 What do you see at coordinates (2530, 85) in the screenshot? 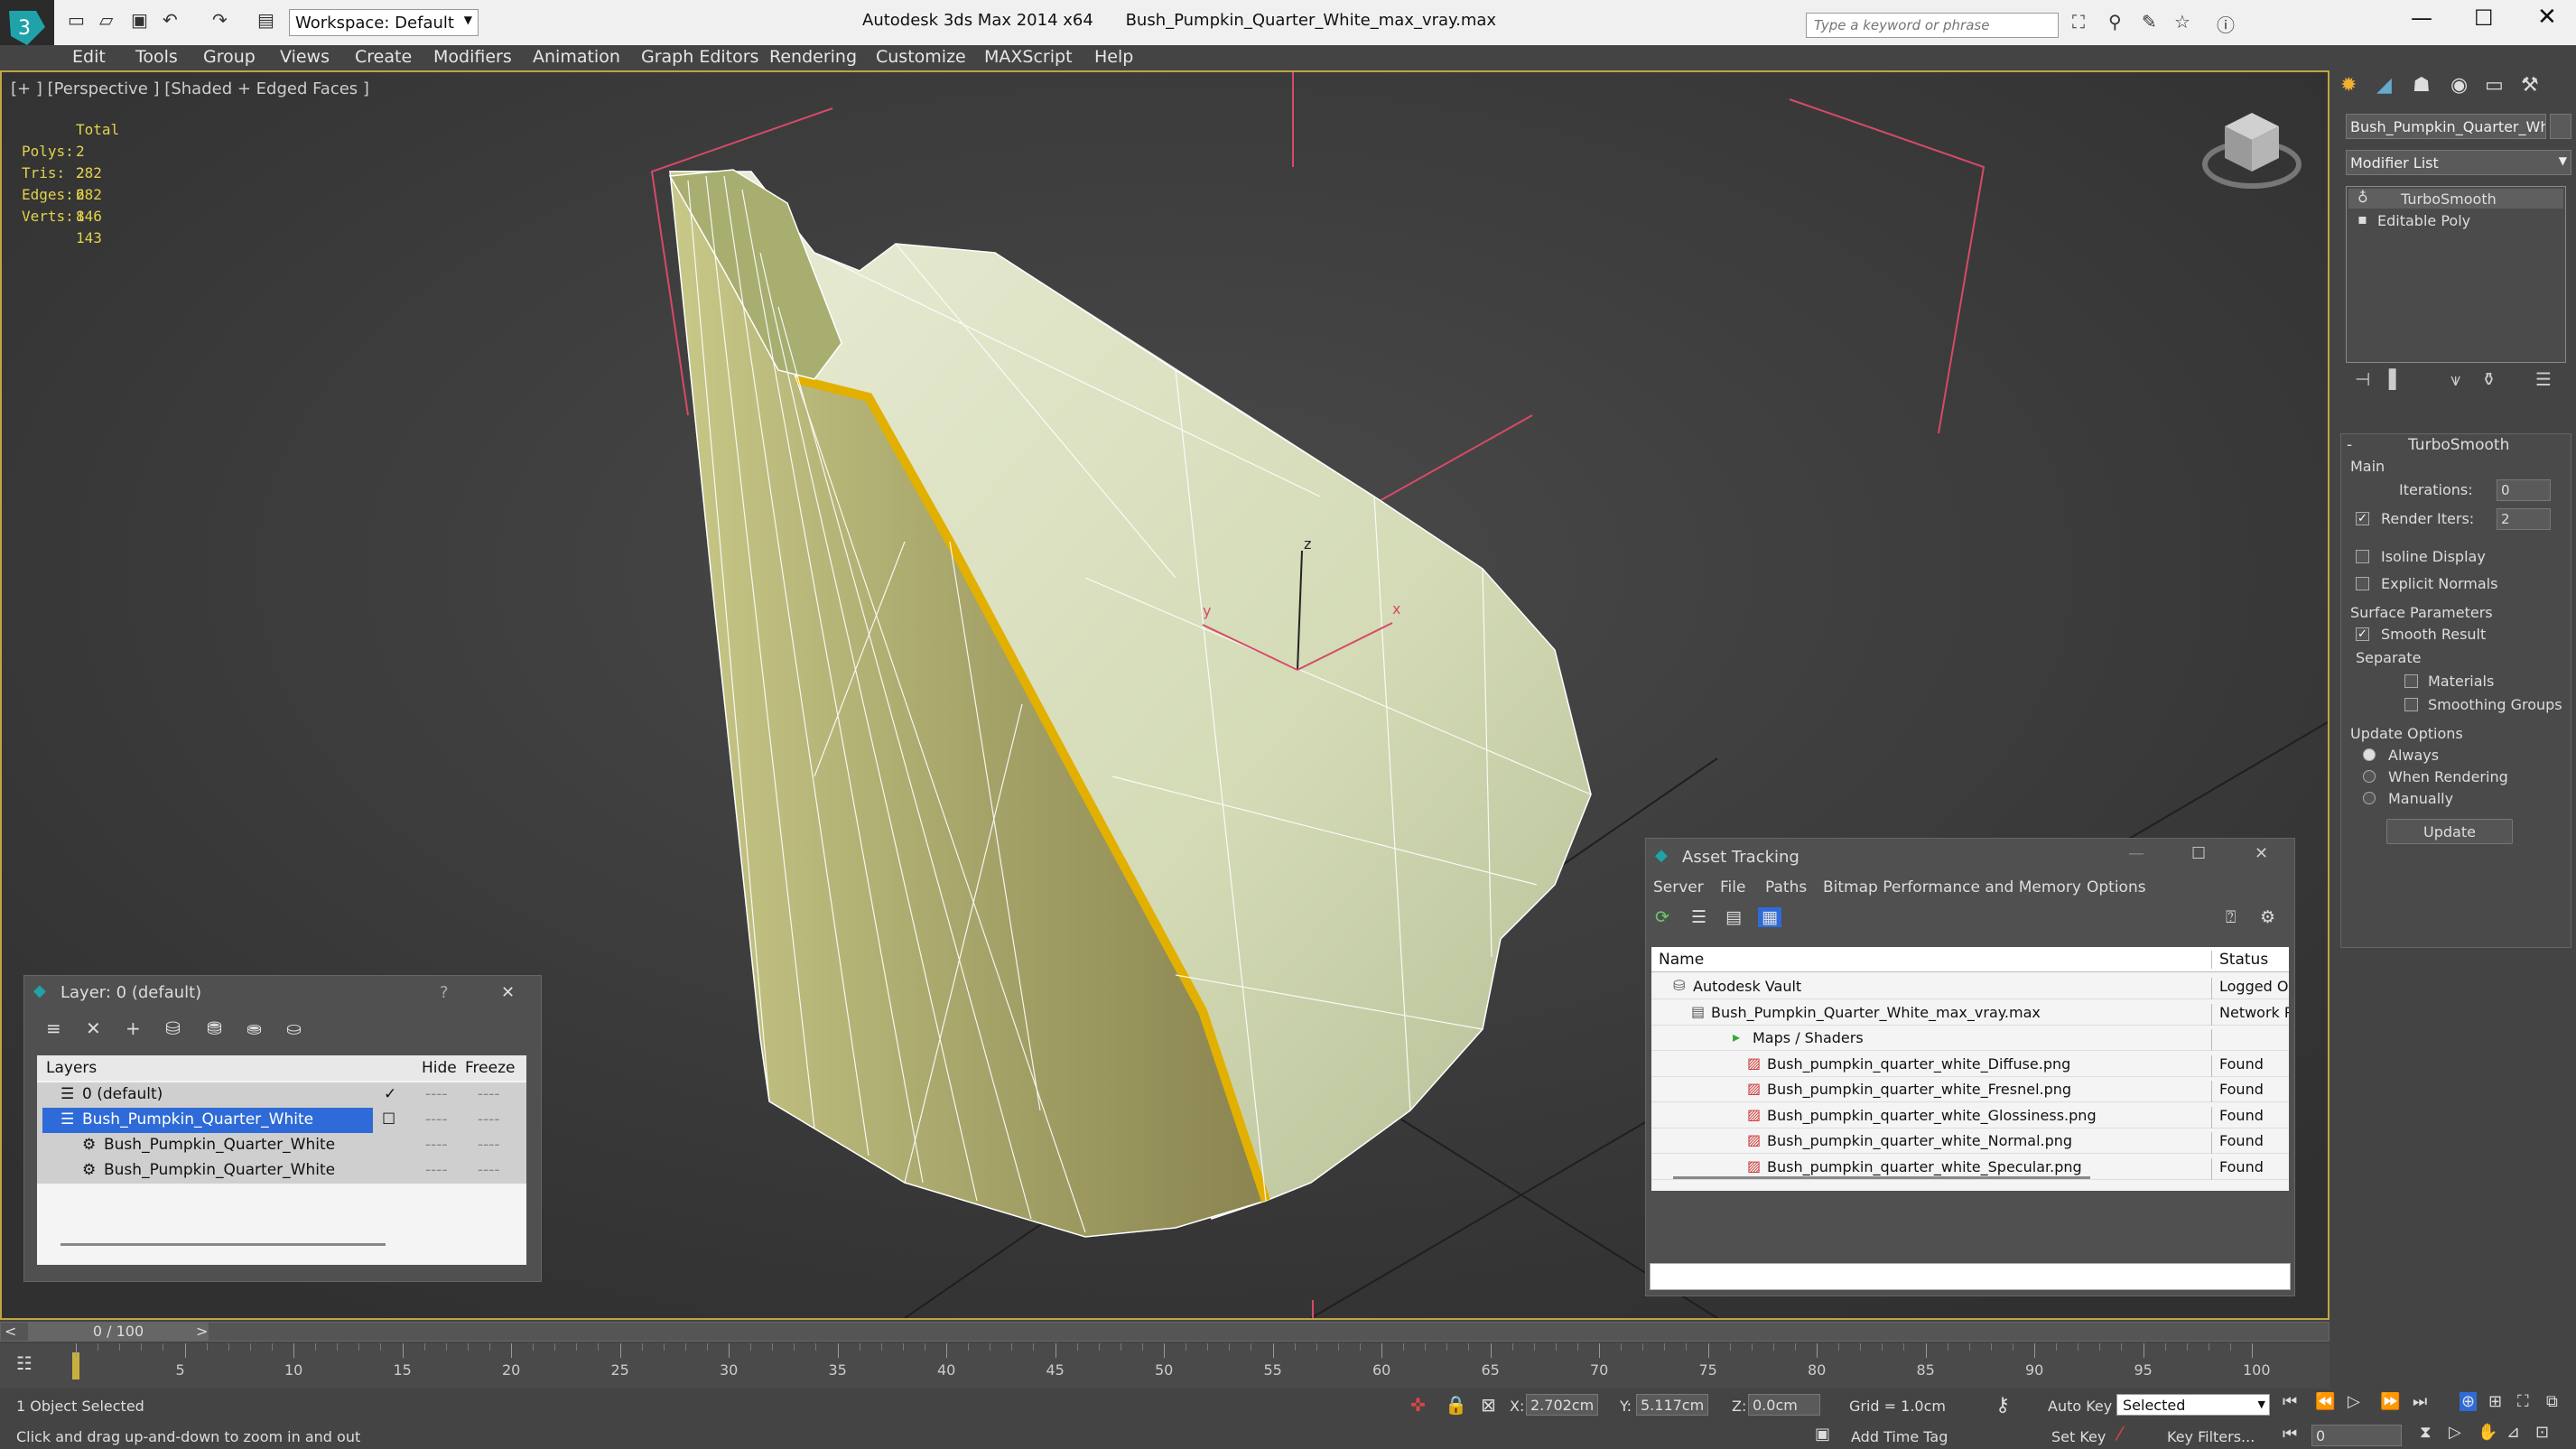
I see `utilities-tab-icon: ⚒` at bounding box center [2530, 85].